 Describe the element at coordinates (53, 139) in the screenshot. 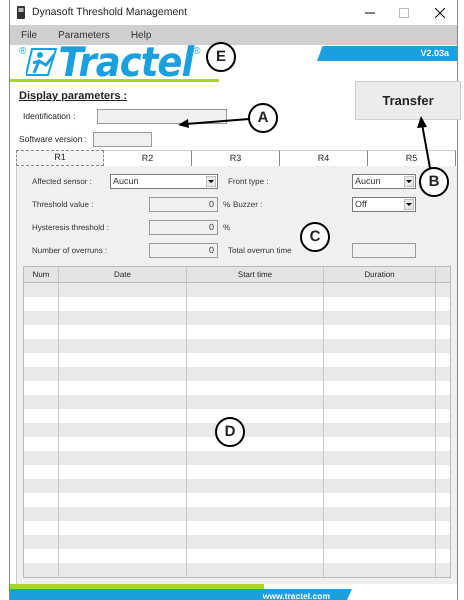

I see `field-label: Software version :` at that location.